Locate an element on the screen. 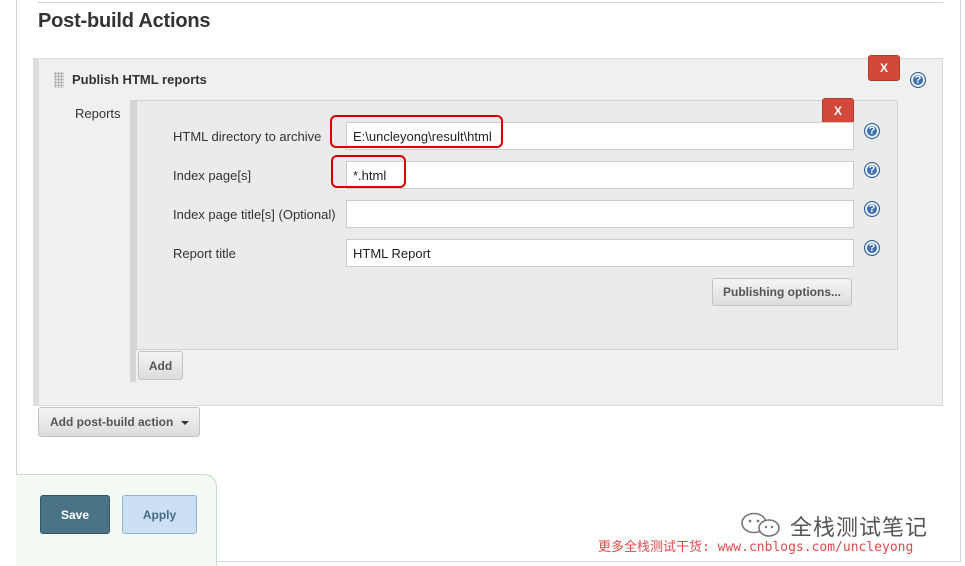  reports-label: Reports is located at coordinates (98, 113).